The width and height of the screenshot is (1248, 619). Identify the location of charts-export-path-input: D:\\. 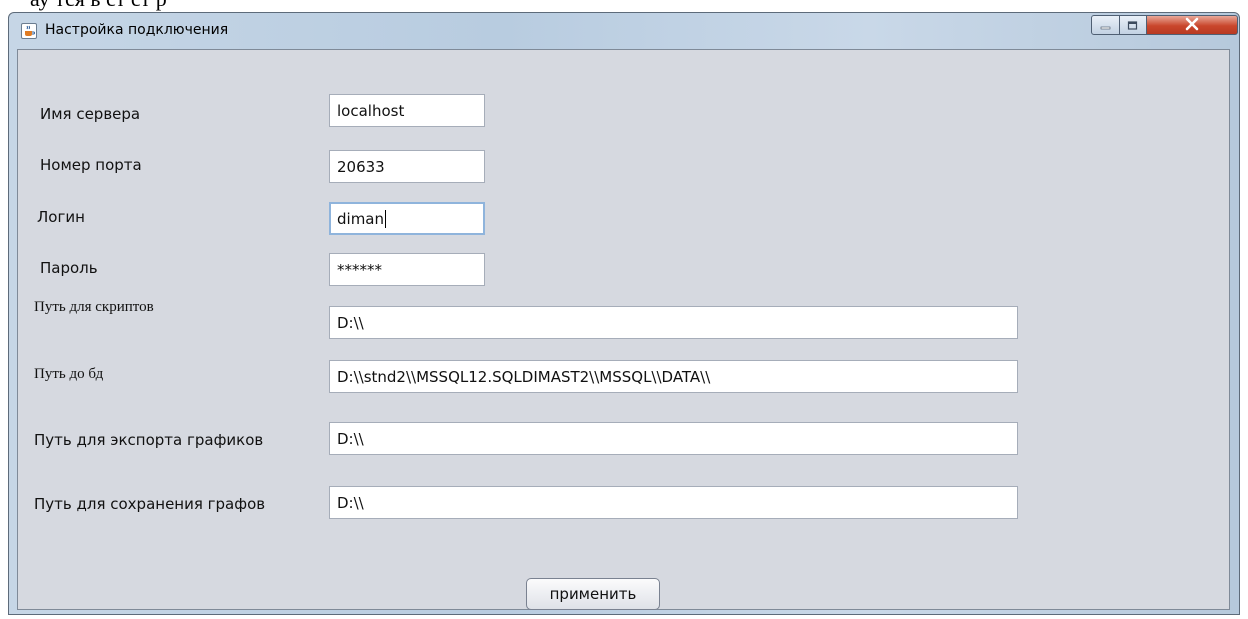
(673, 438).